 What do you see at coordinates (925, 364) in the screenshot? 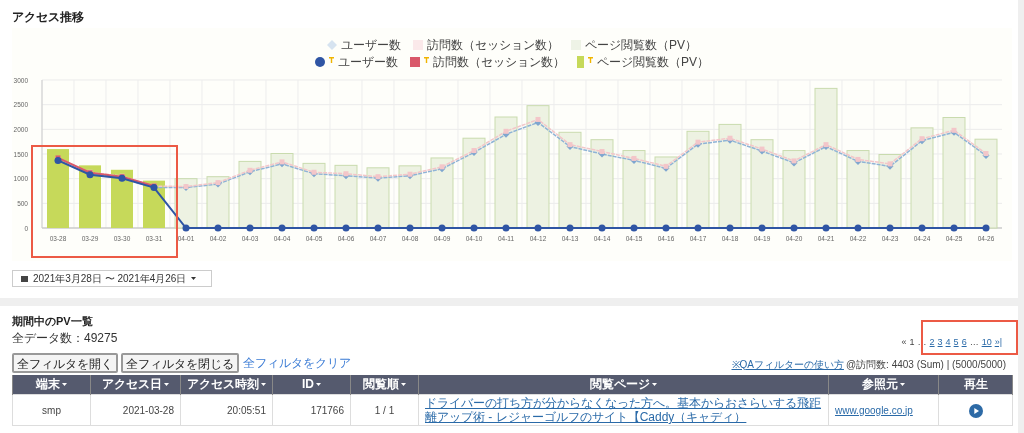
I see `summary-text: @訪問数: 4403 (Sum) | (5000/5000)` at bounding box center [925, 364].